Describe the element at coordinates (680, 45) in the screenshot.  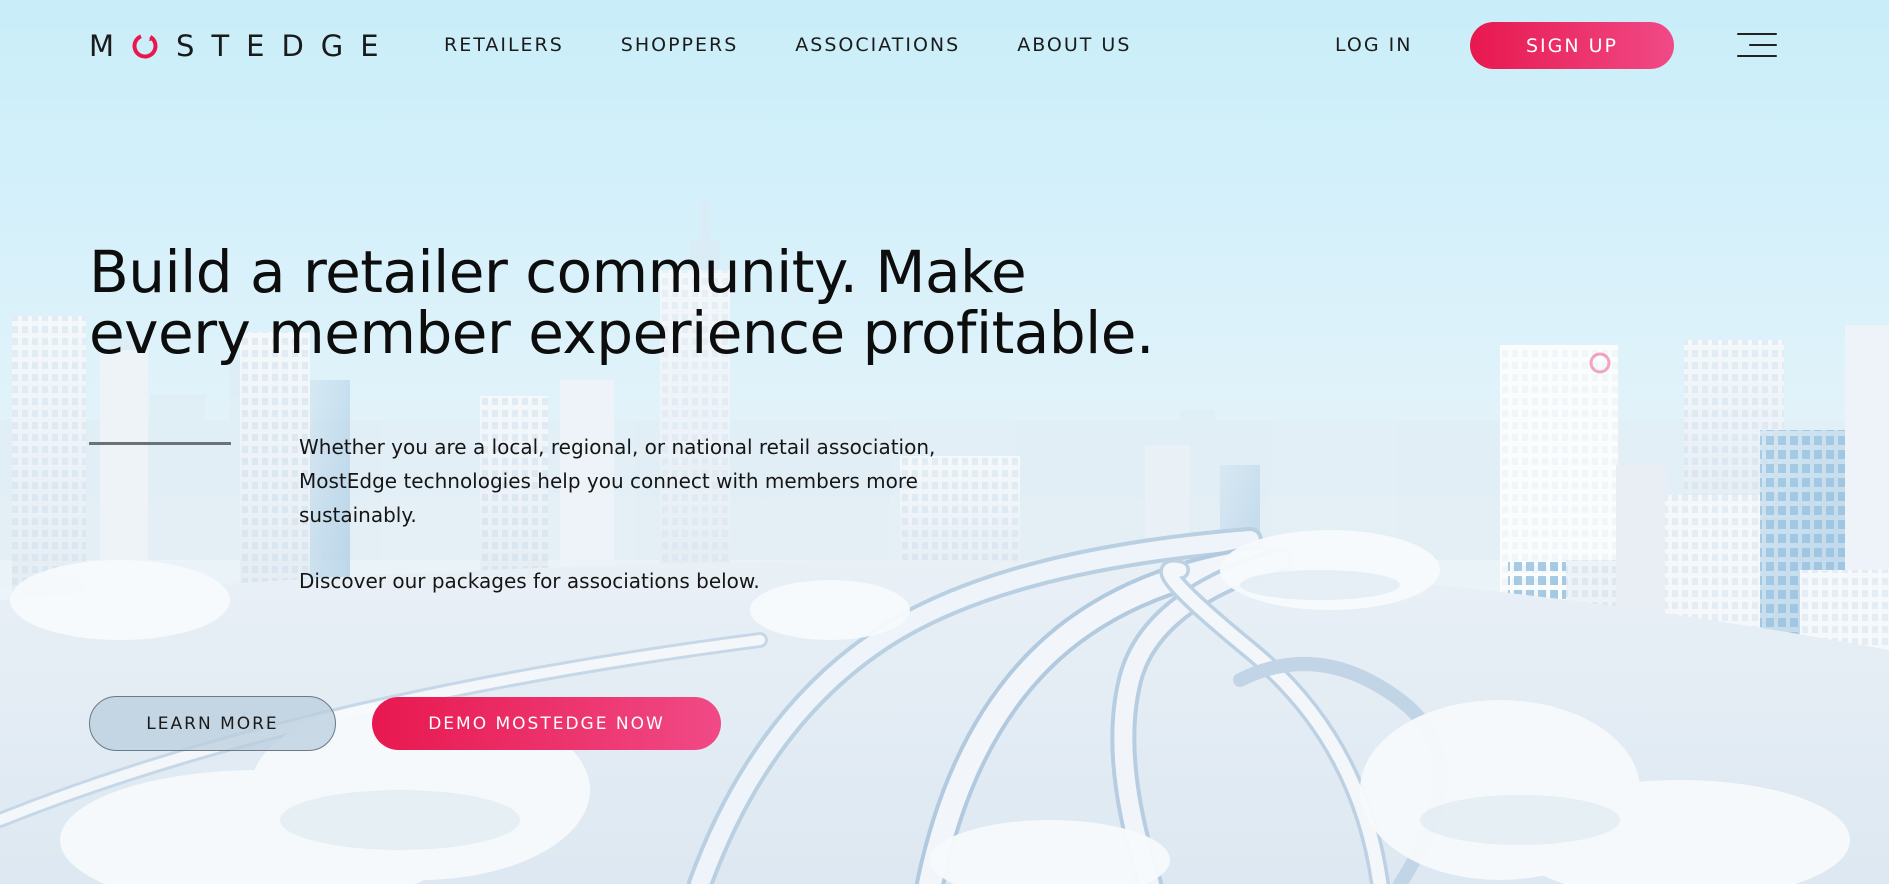
I see `nav-item-shoppers: SHOPPERS` at that location.